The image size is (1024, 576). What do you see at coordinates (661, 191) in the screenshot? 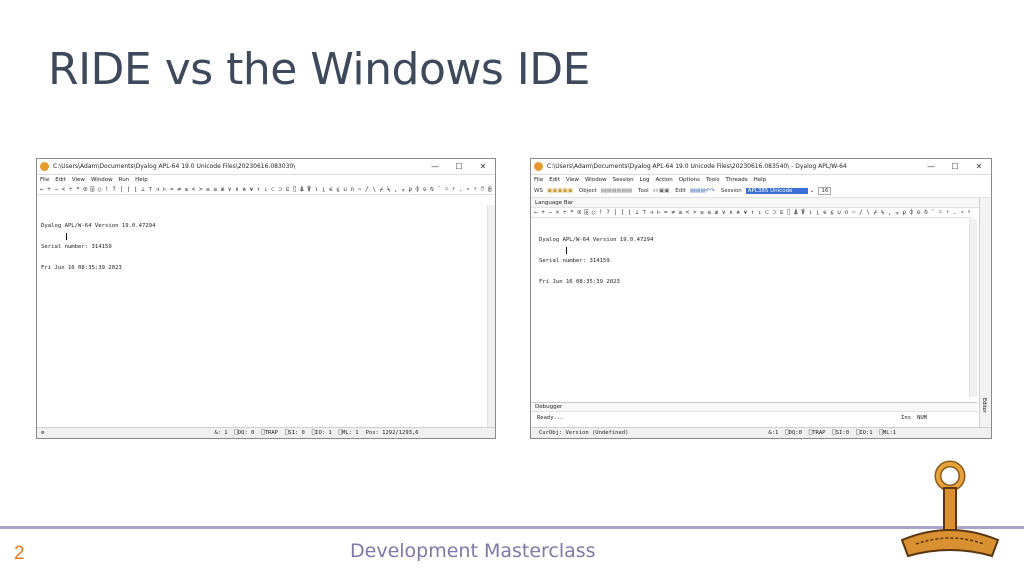
I see `toolbar-tool-icons: ⌕⌕▣▣` at bounding box center [661, 191].